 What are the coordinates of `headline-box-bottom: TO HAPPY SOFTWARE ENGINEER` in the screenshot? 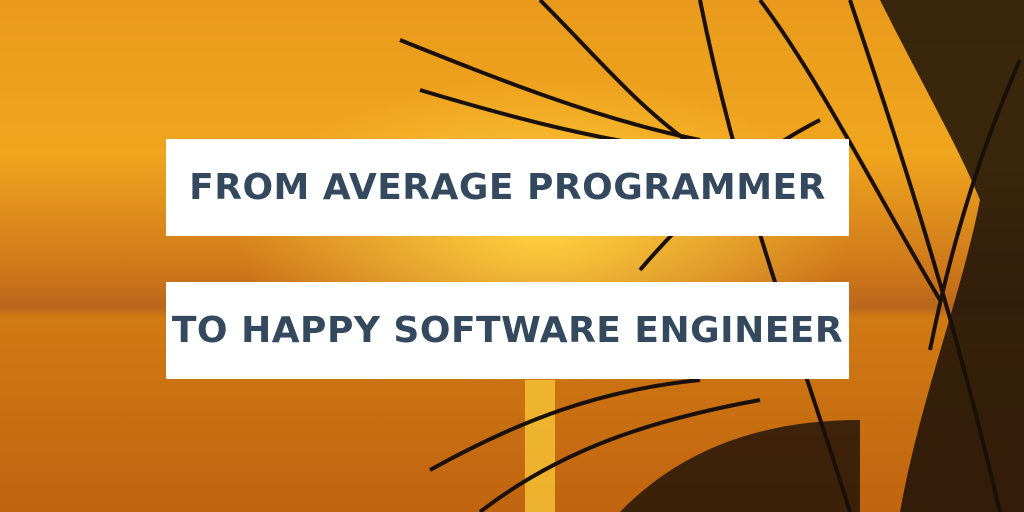 It's located at (507, 330).